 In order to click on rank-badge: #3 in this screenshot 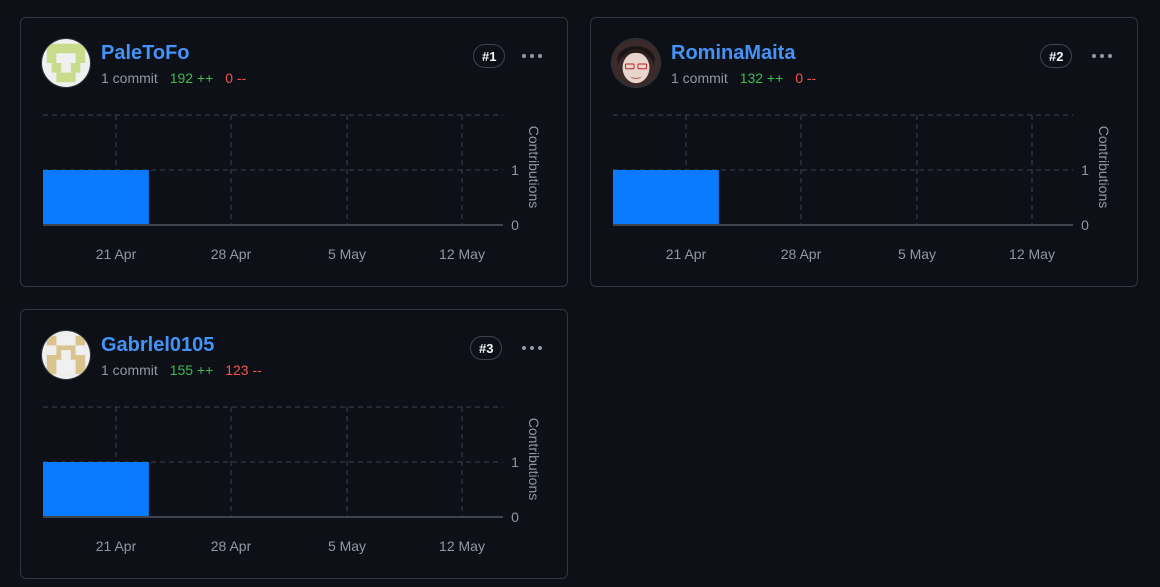, I will do `click(486, 348)`.